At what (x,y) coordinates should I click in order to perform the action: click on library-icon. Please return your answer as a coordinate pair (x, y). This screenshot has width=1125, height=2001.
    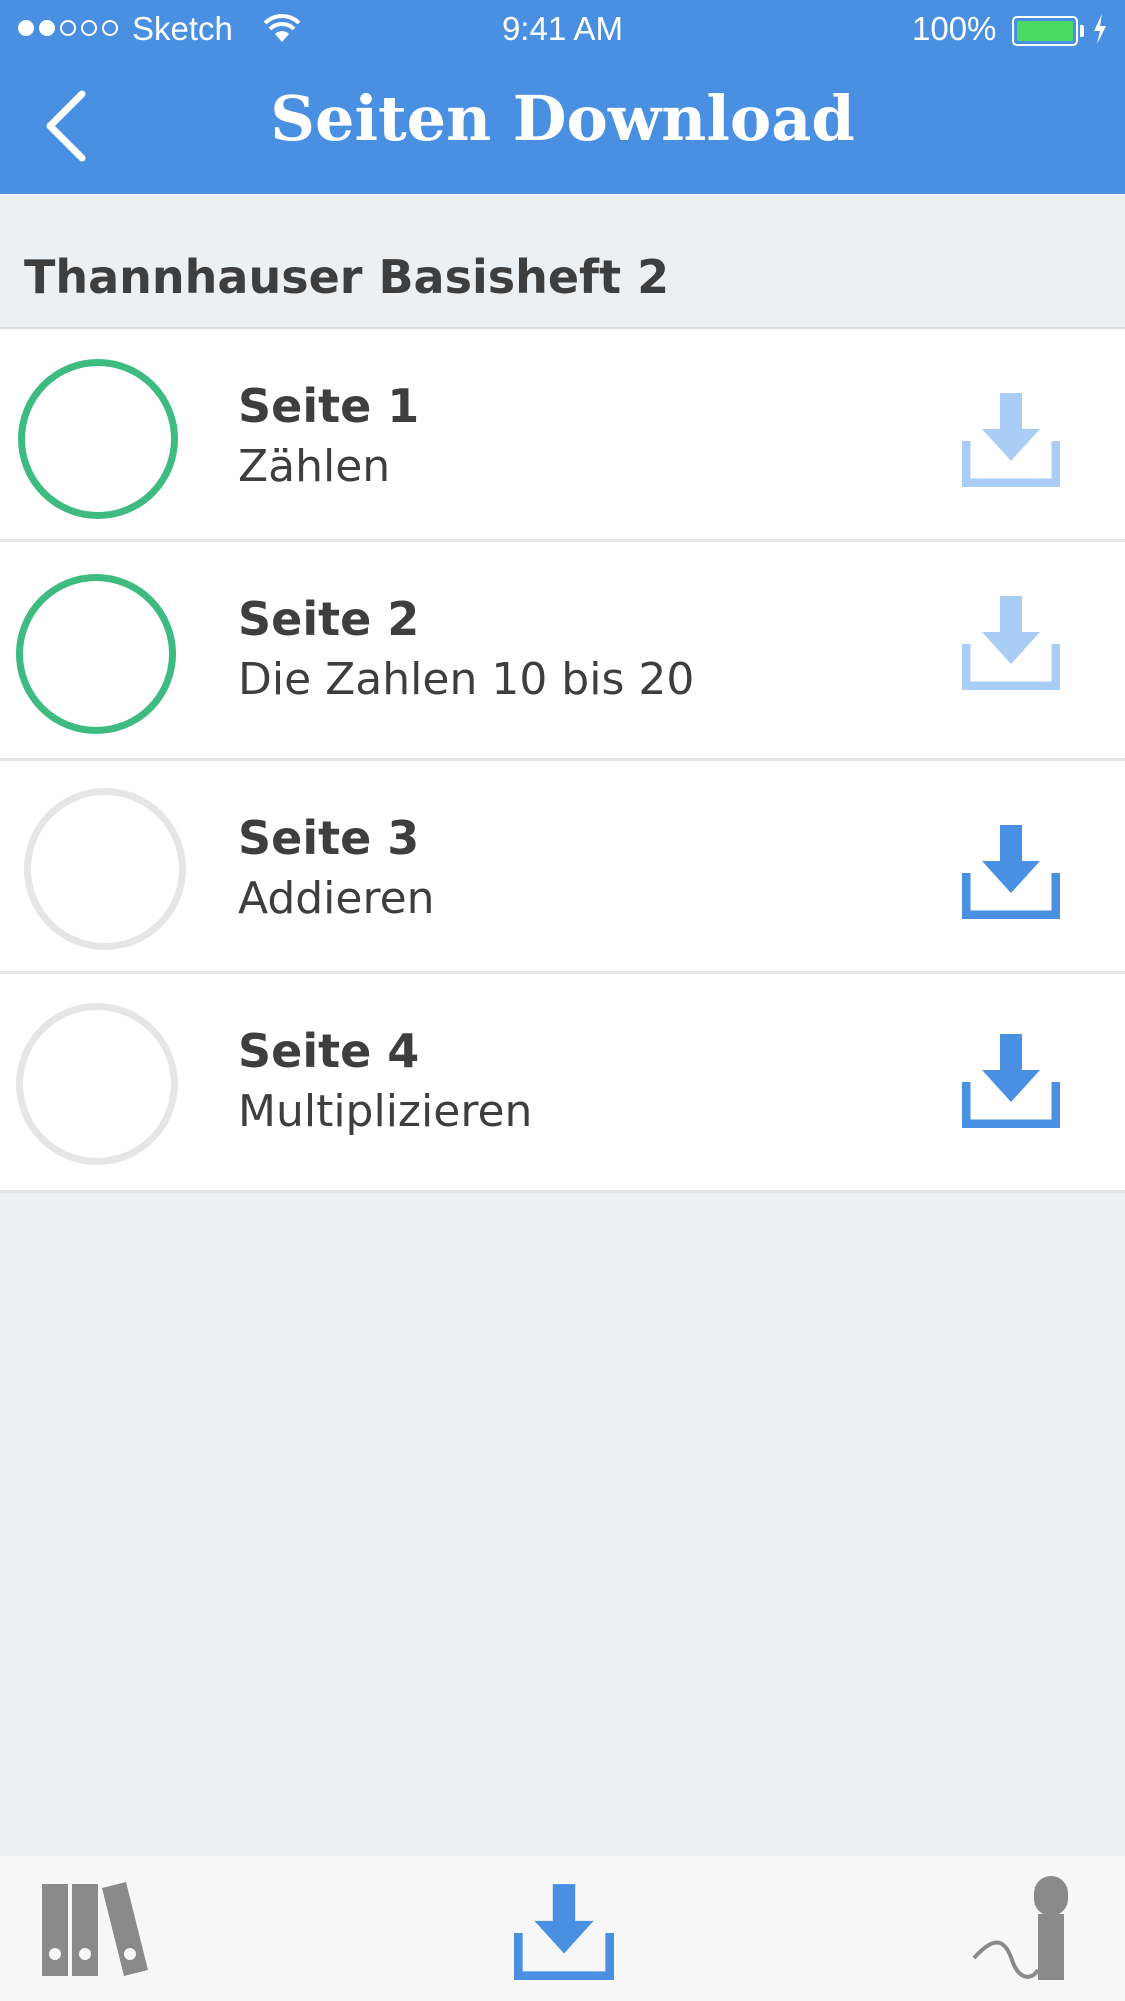
    Looking at the image, I should click on (95, 1929).